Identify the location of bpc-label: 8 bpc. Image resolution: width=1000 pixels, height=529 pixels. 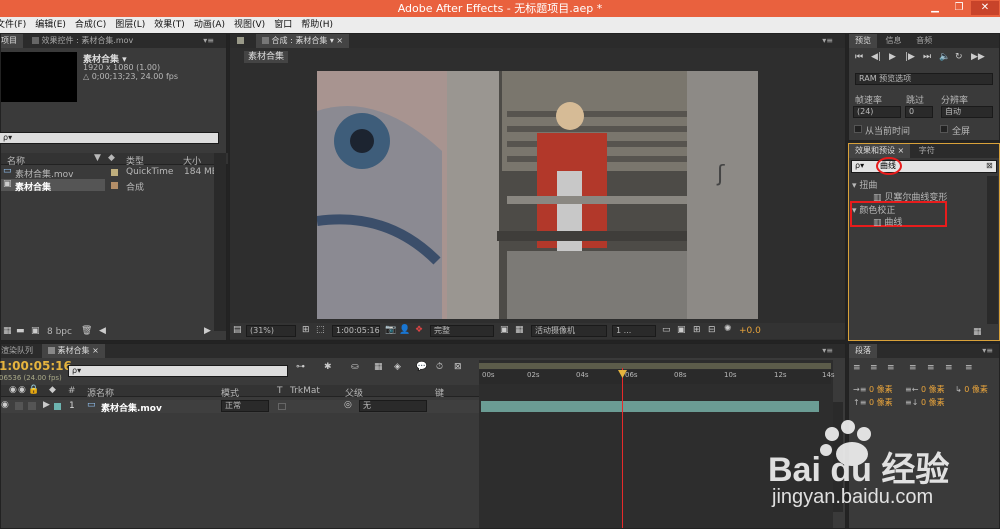
(59, 332).